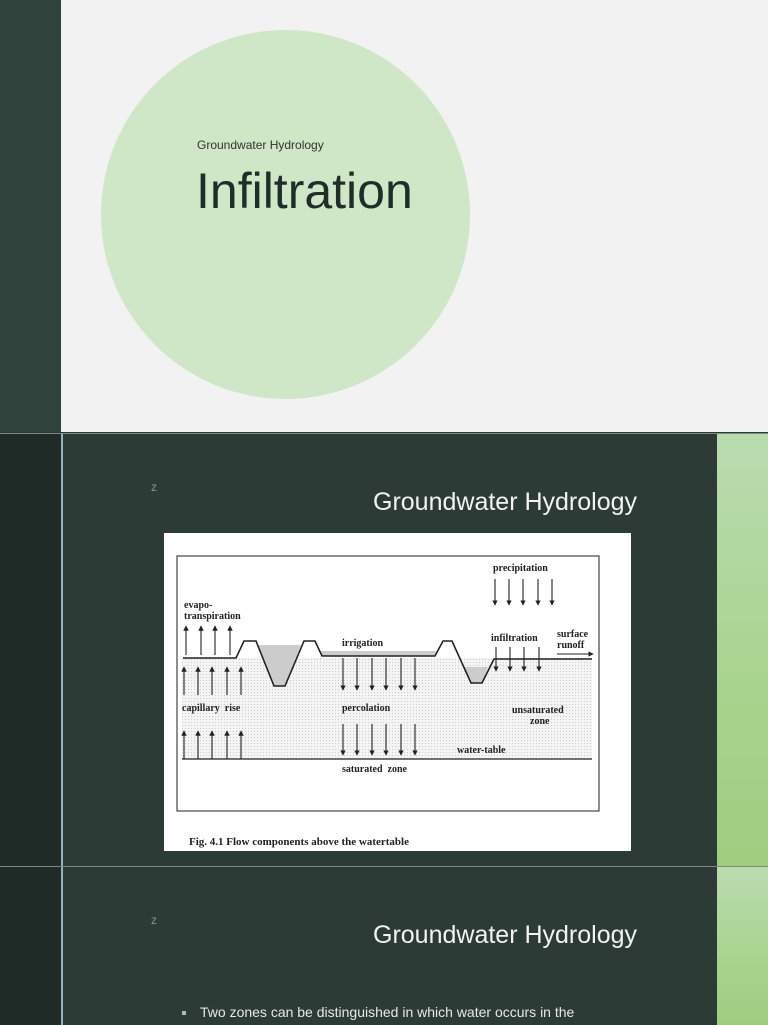  What do you see at coordinates (514, 638) in the screenshot?
I see `label-infiltration: infiltration` at bounding box center [514, 638].